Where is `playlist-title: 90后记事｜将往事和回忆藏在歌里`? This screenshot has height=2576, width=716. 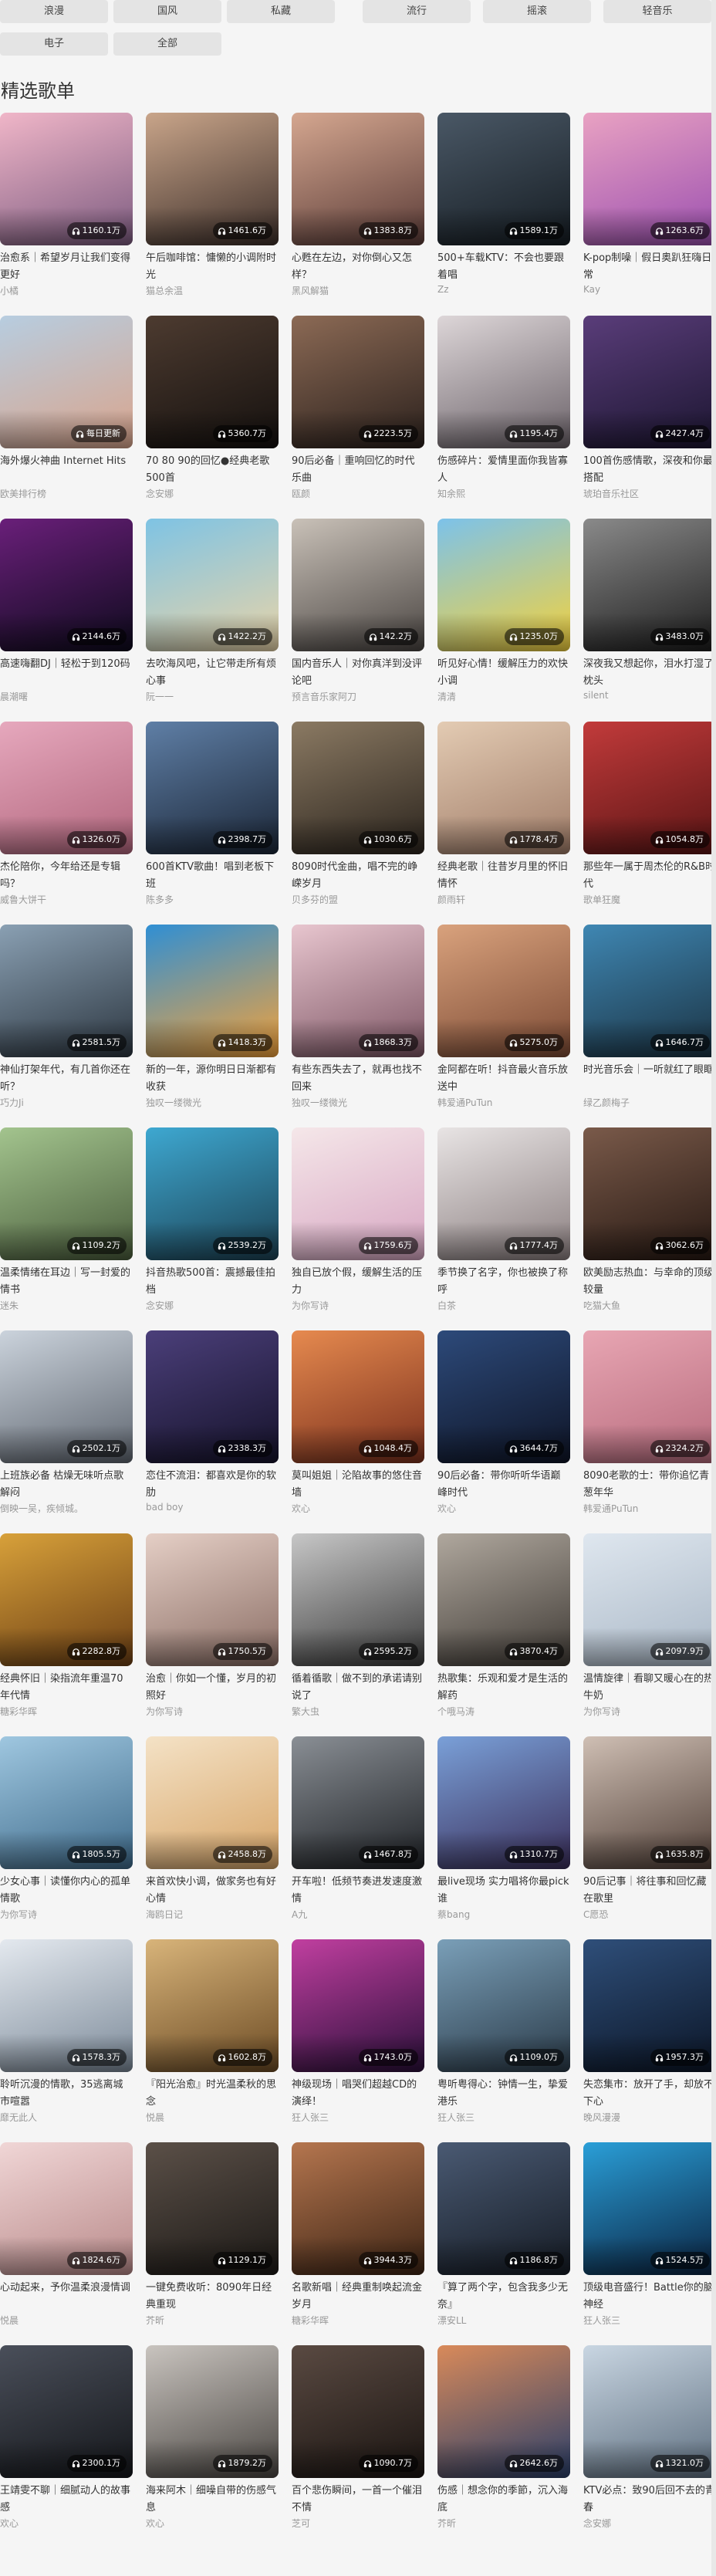
playlist-title: 90后记事｜将往事和回忆藏在歌里 is located at coordinates (649, 1891).